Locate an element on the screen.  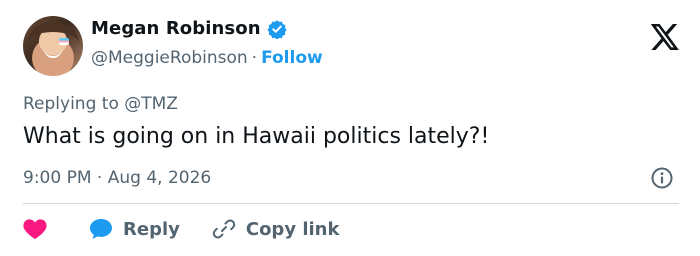
author-handle-line: @MeggieRobinson · Follow is located at coordinates (207, 58).